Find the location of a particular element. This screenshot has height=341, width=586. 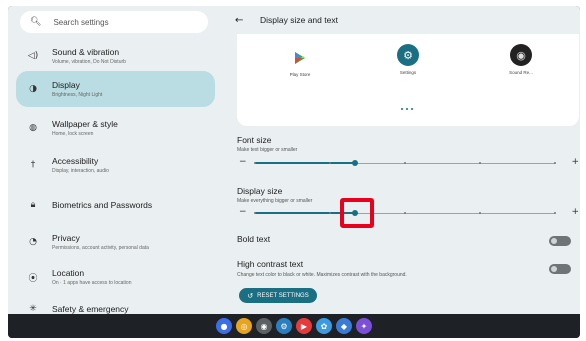

accessibility-icon: † is located at coordinates (33, 165).